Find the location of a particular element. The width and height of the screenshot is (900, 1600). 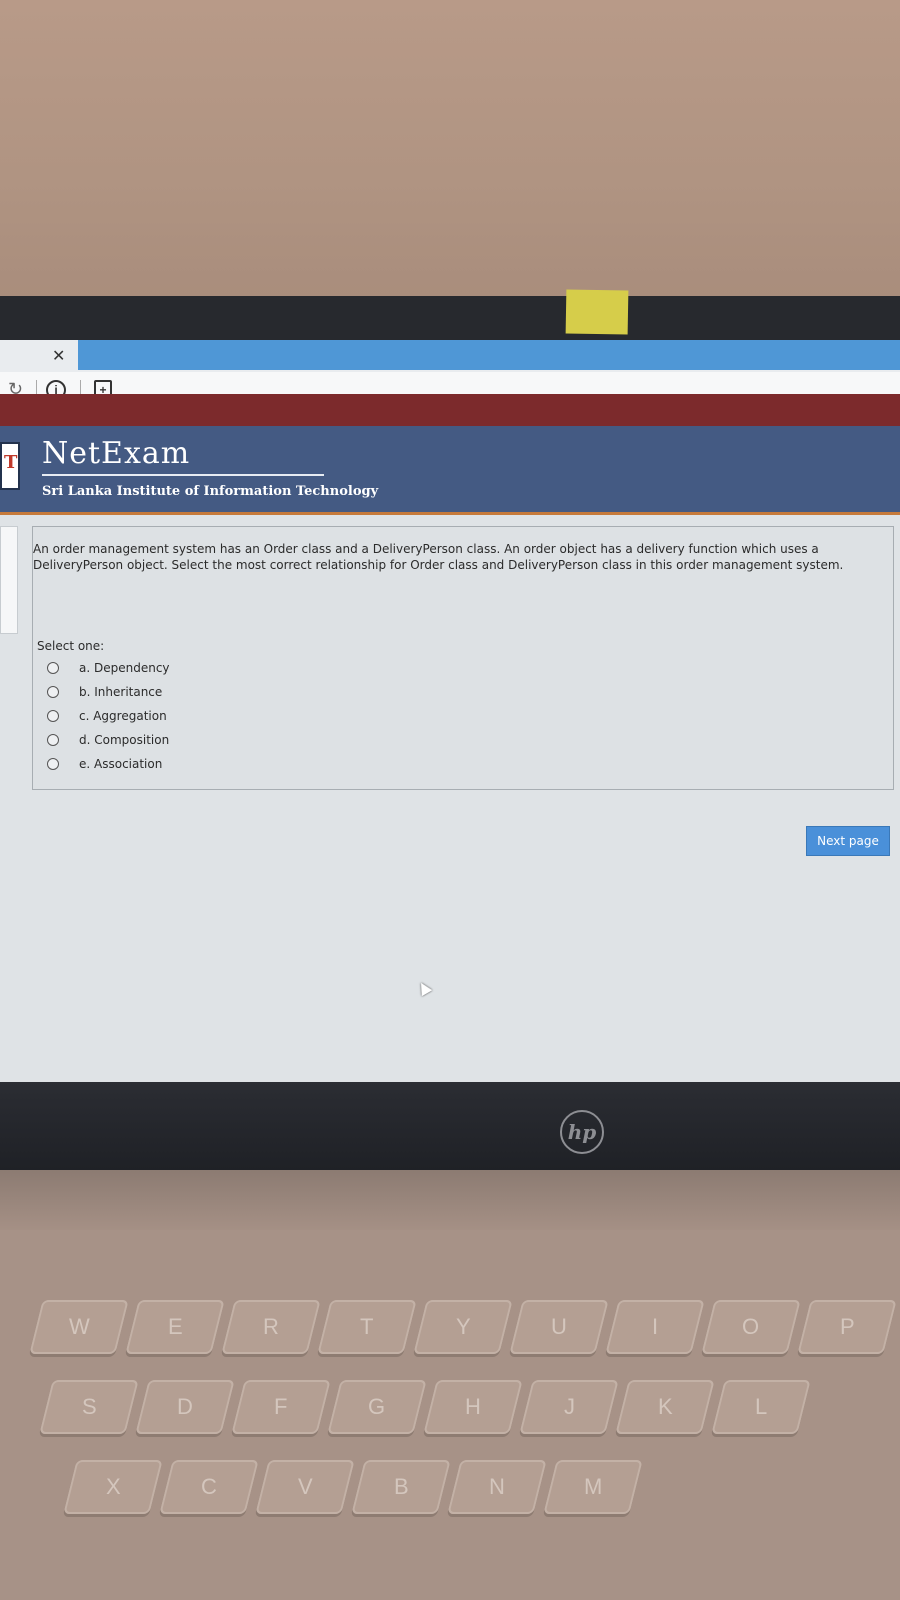

key-p: P is located at coordinates (847, 1327).